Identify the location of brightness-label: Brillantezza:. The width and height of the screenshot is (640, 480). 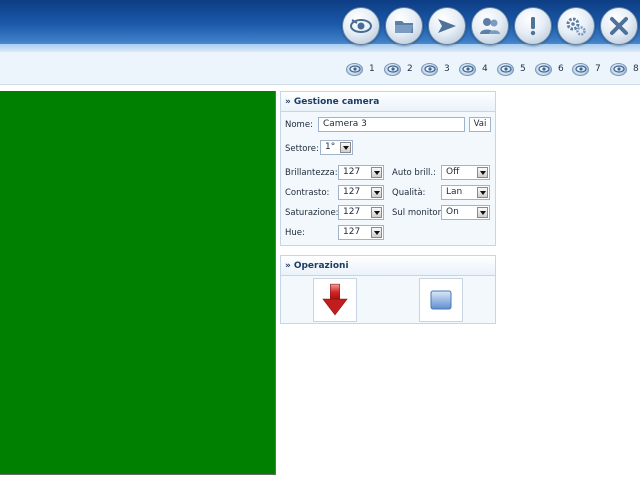
(311, 173).